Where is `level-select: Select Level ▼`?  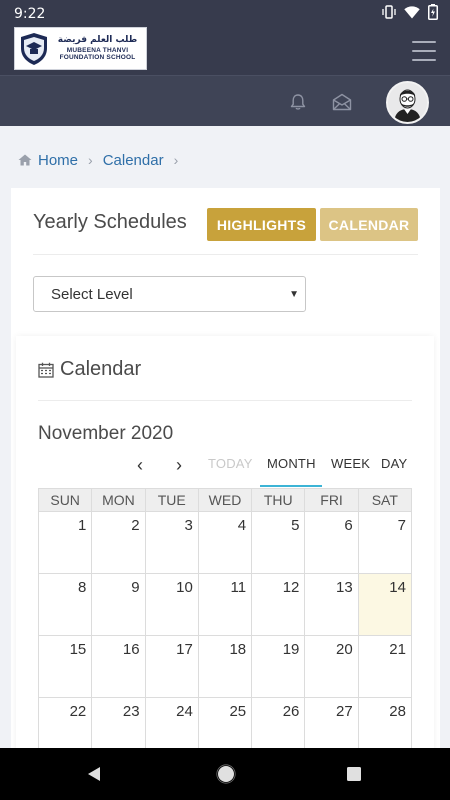
level-select: Select Level ▼ is located at coordinates (169, 294).